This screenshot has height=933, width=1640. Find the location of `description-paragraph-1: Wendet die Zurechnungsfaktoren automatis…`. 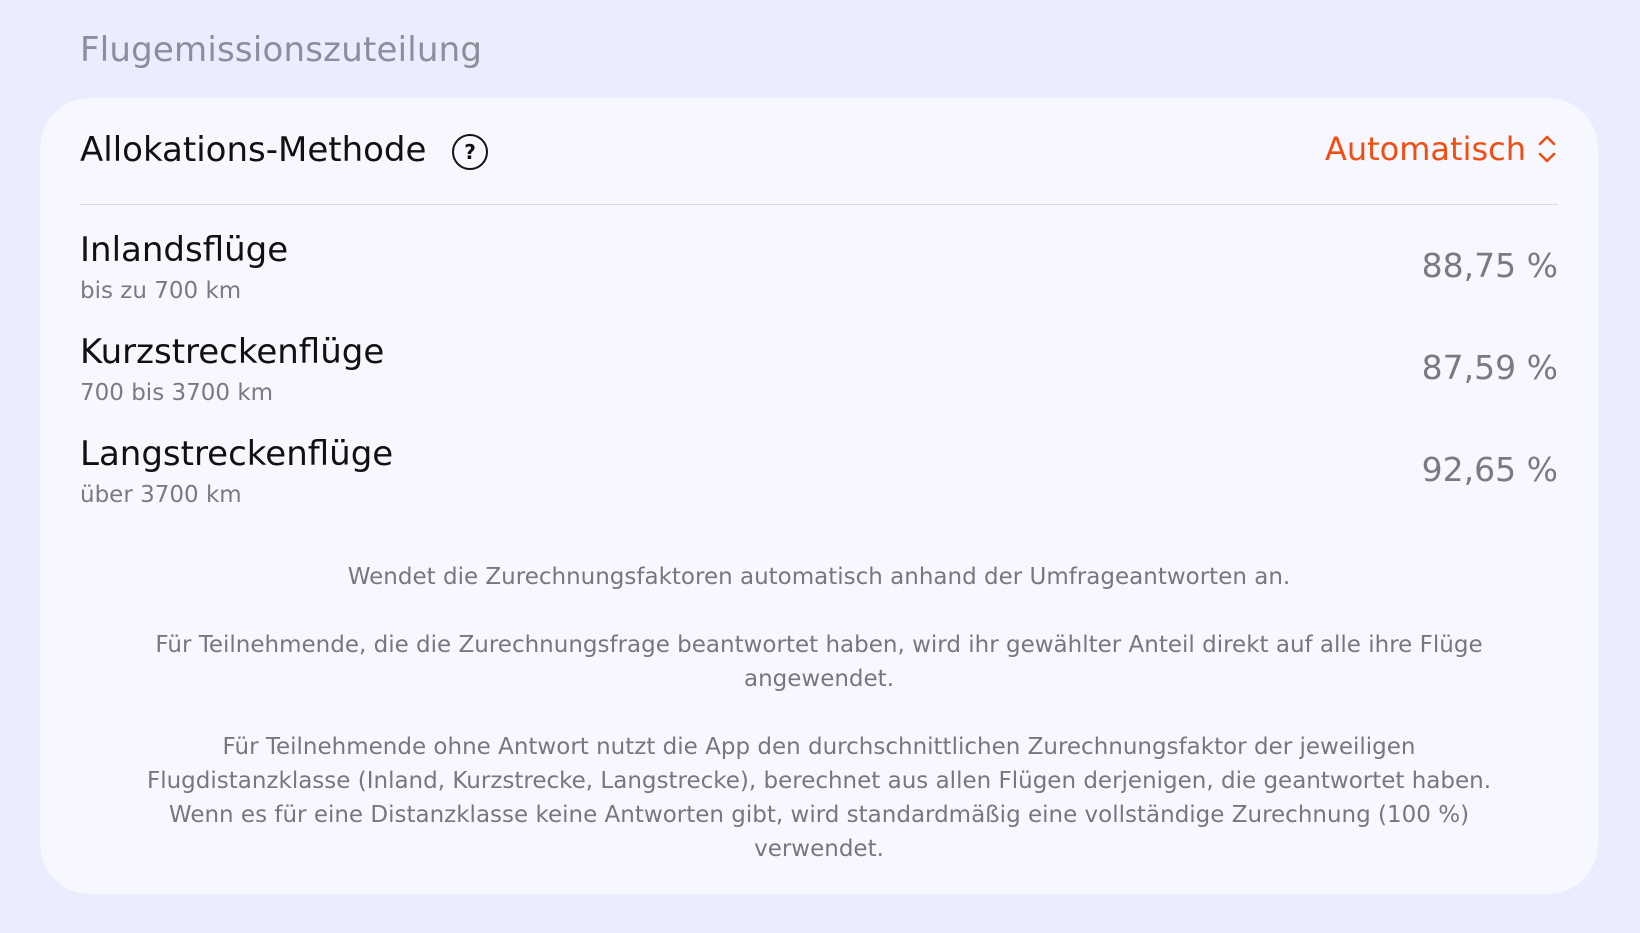

description-paragraph-1: Wendet die Zurechnungsfaktoren automatis… is located at coordinates (819, 577).